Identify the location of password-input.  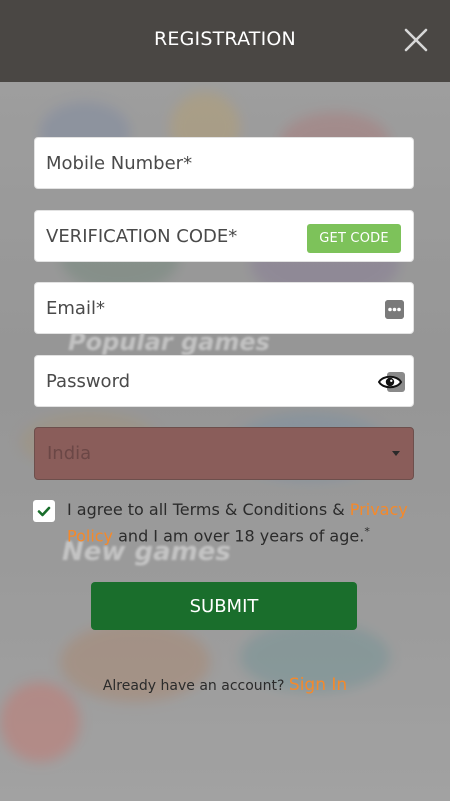
(196, 381).